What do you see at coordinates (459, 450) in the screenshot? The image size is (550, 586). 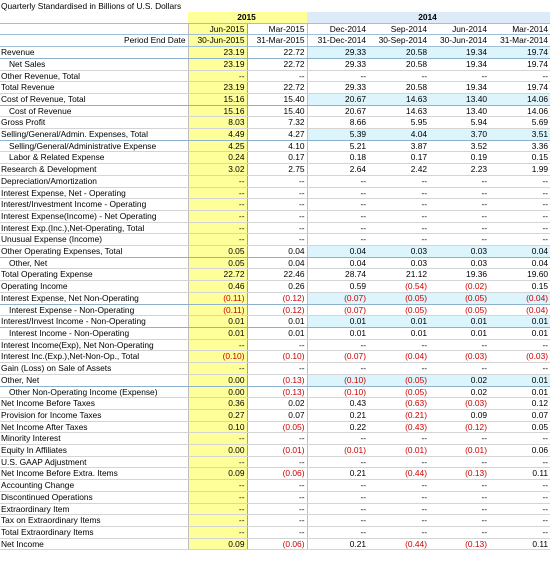 I see `table-cell: (0.01)` at bounding box center [459, 450].